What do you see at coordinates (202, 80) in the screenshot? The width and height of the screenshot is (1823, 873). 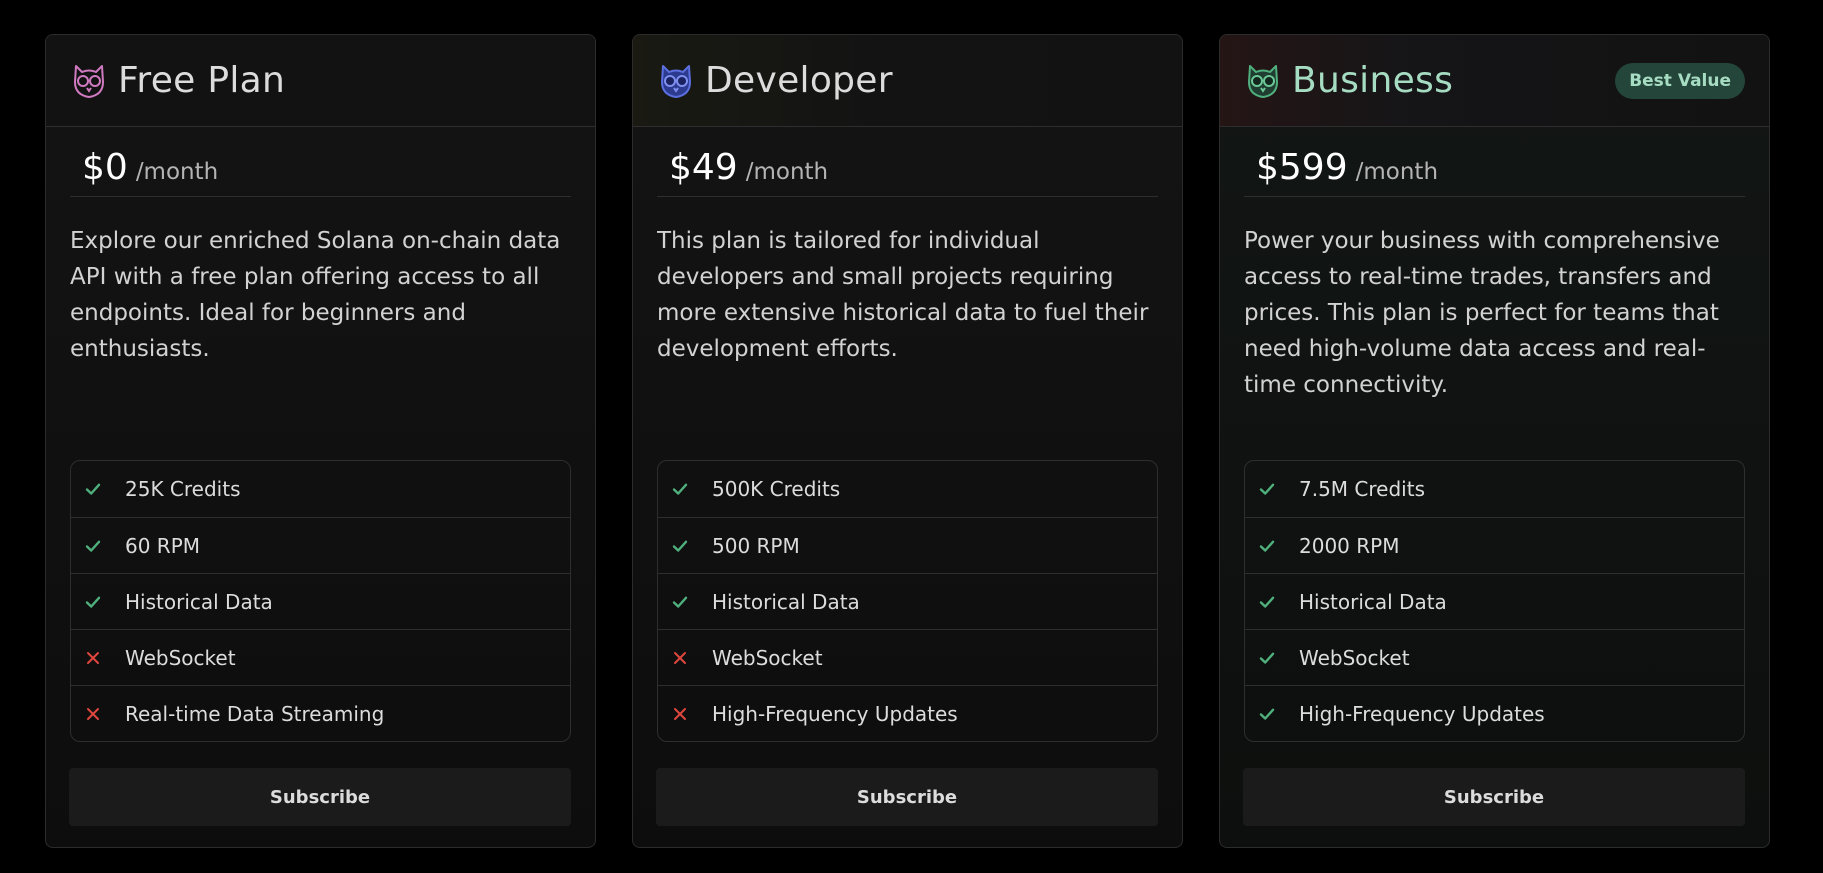 I see `plan-name: Free Plan` at bounding box center [202, 80].